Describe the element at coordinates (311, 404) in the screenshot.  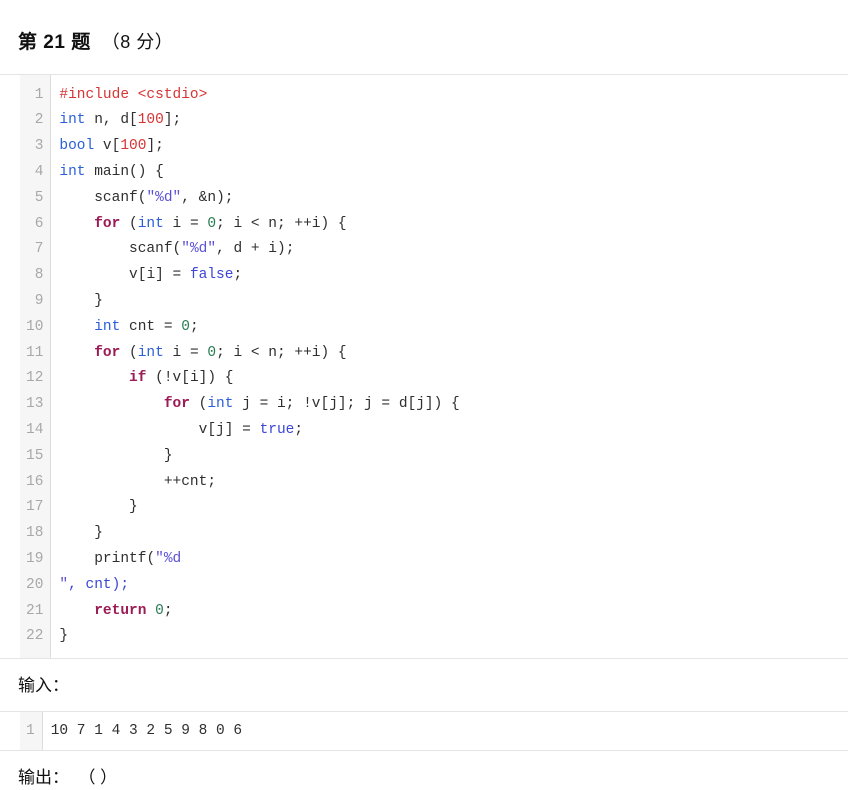
I see `code-line: for (int j = i; !v[j]; j = d[j]) {` at that location.